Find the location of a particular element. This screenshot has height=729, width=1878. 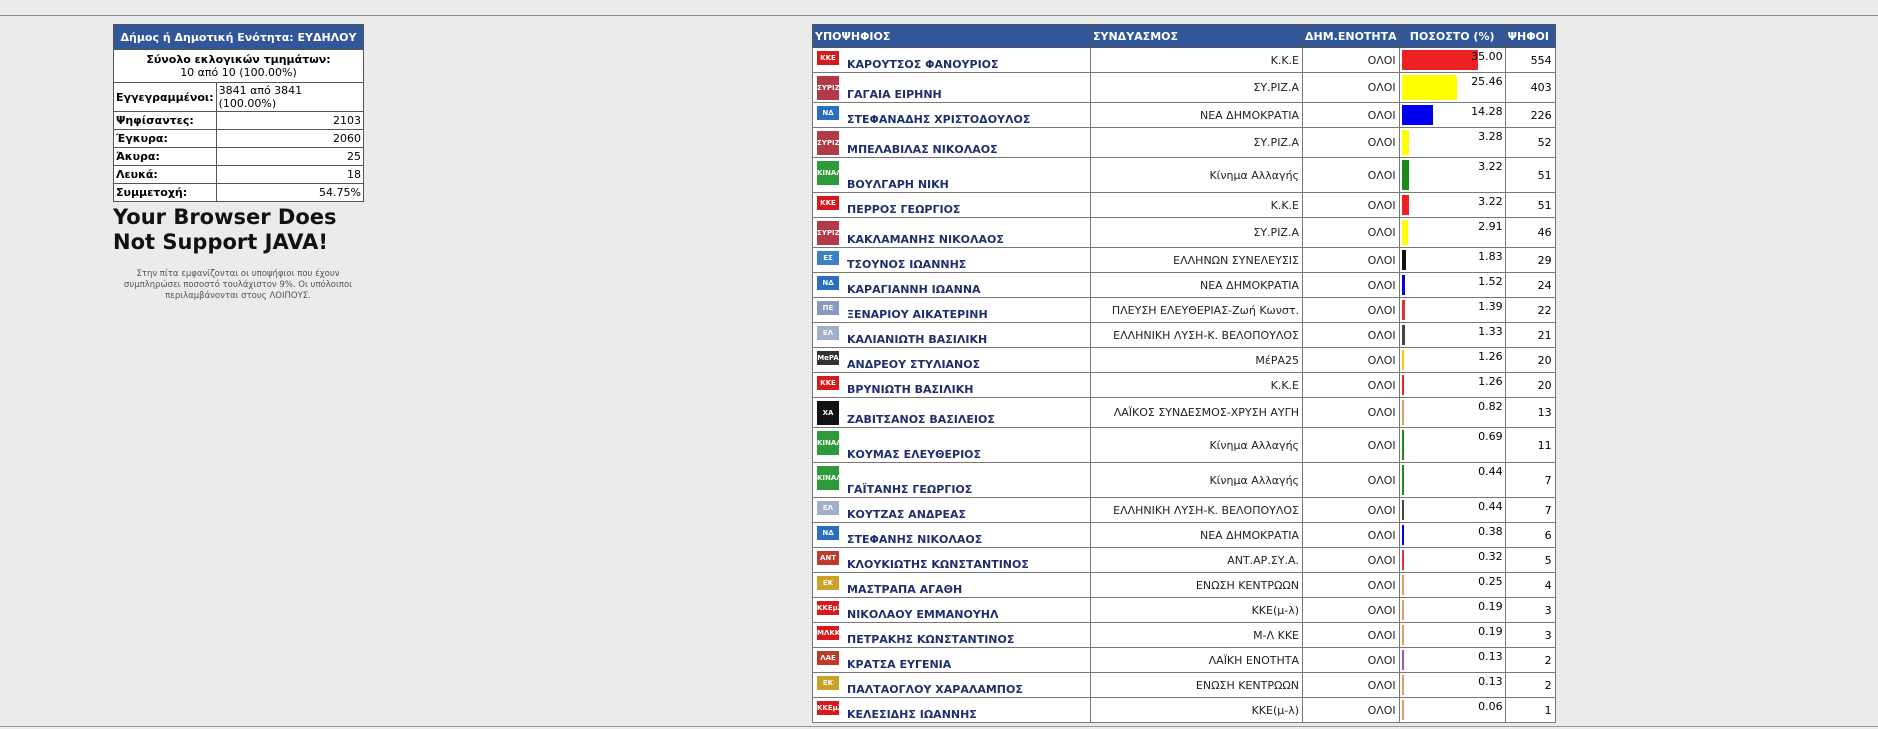

candidate-name: ΚΛΟΥΚΙΩΤΗΣ ΚΩΝΣΤΑΝΤΙΝΟΣ is located at coordinates (951, 565).